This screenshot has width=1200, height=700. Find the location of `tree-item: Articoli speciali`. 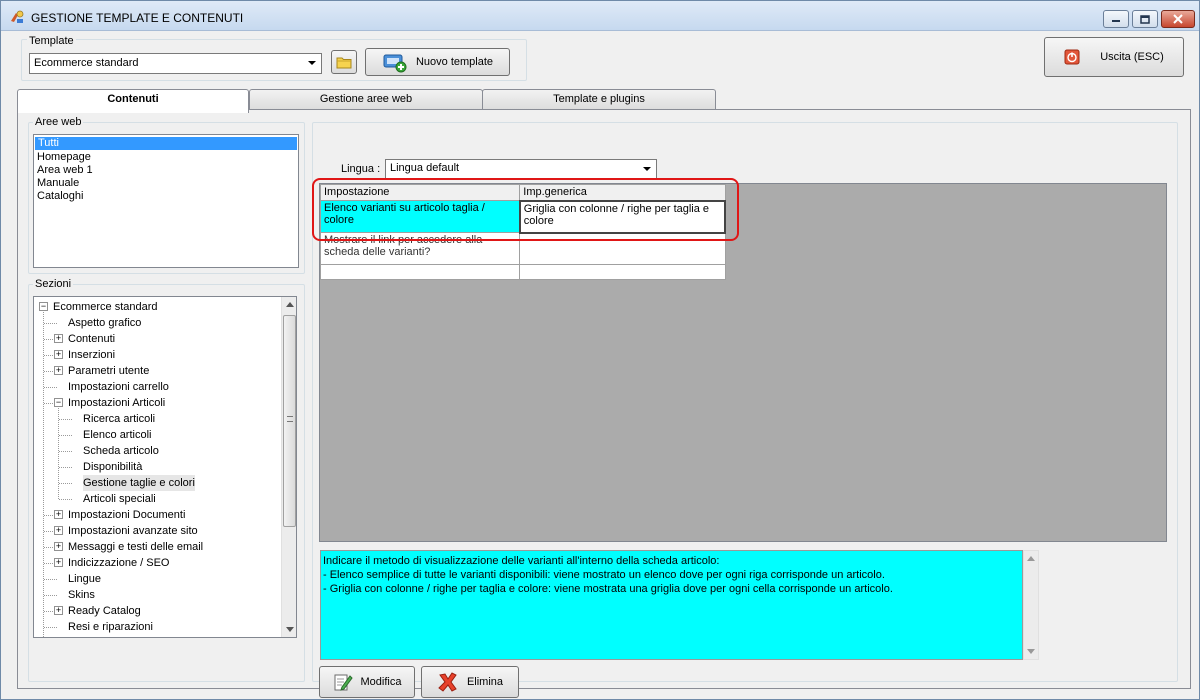

tree-item: Articoli speciali is located at coordinates (157, 499).